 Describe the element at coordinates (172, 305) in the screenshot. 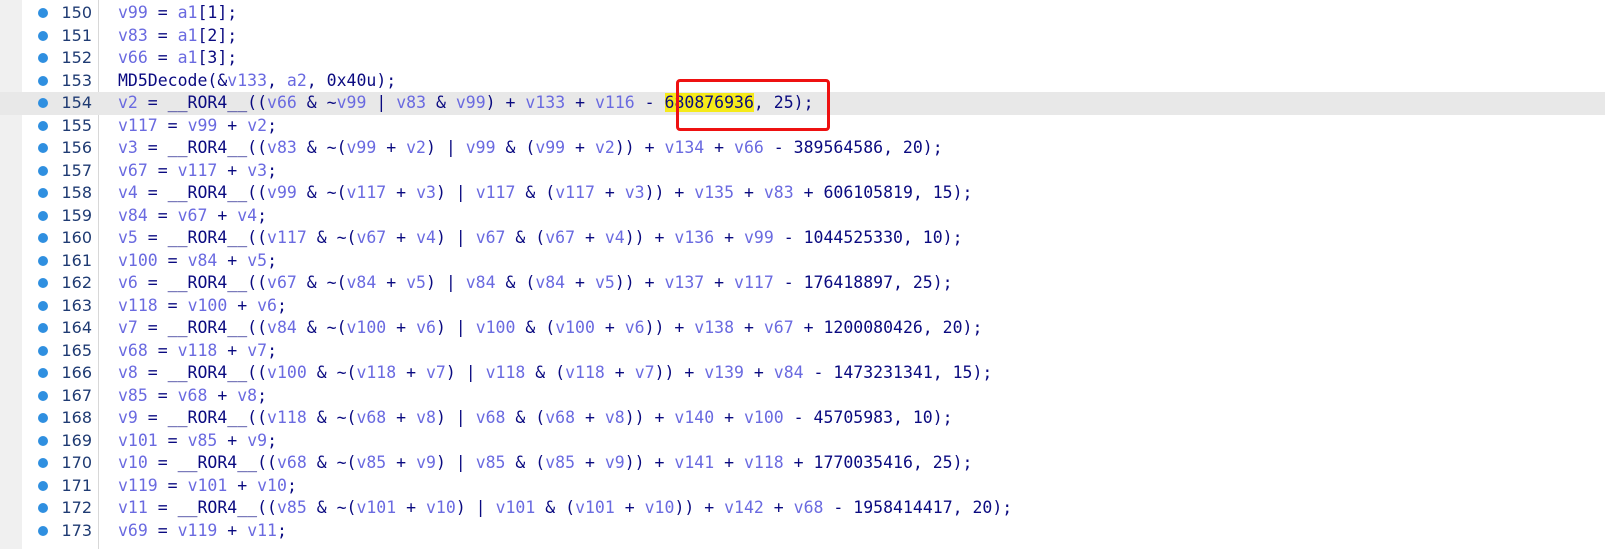

I see `code-token: =` at that location.